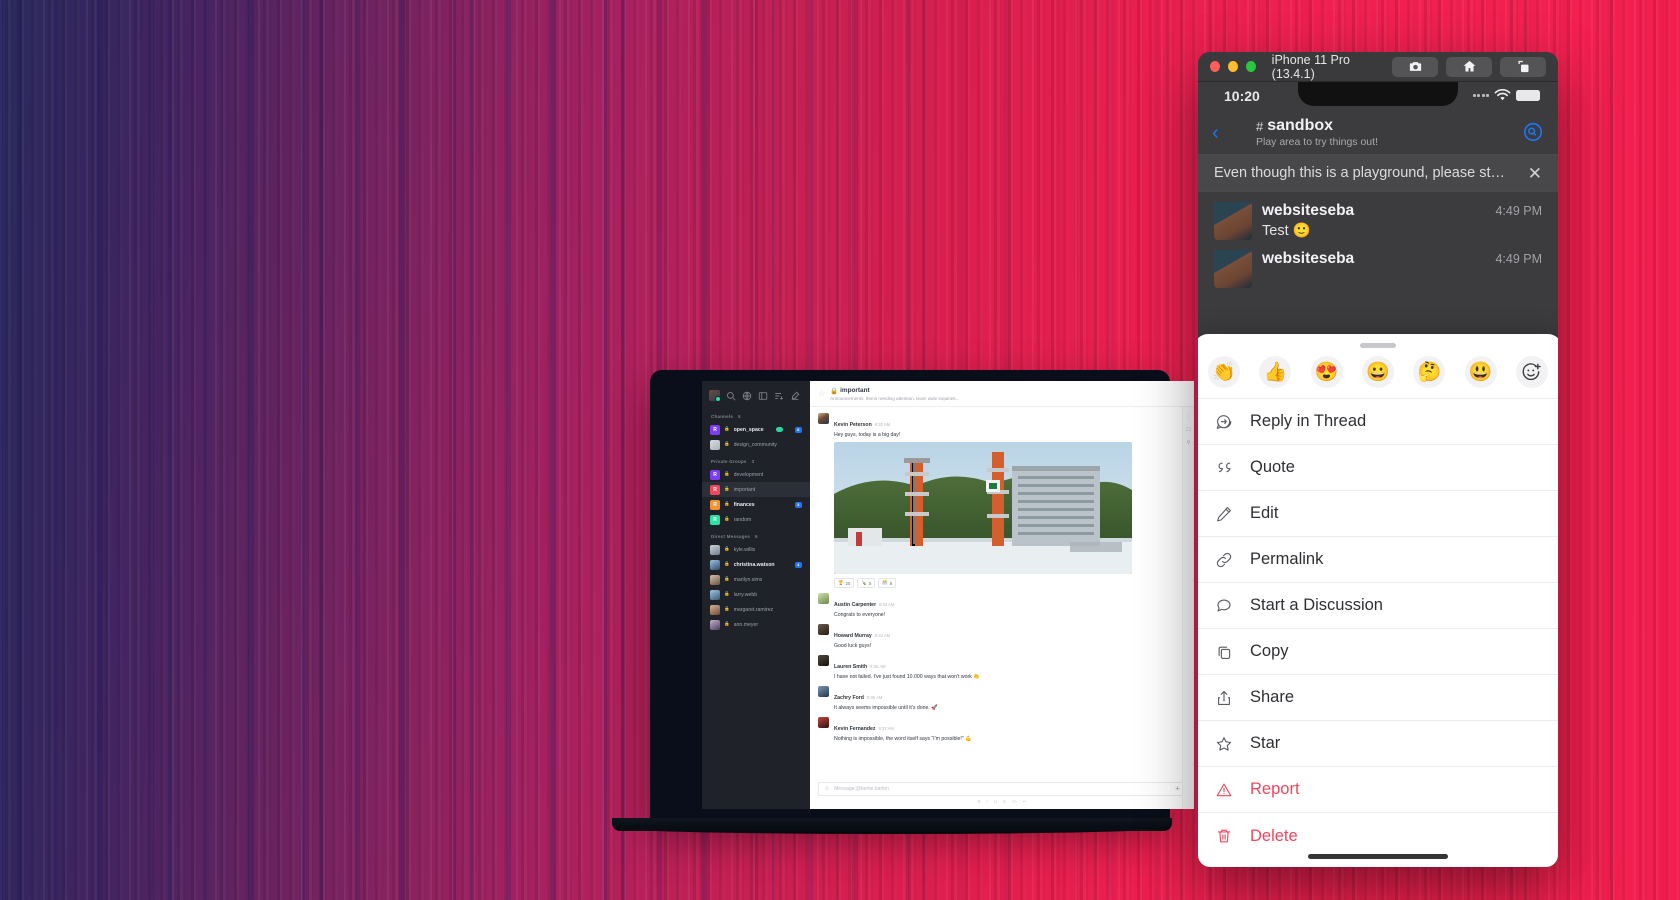 Image resolution: width=1680 pixels, height=900 pixels. What do you see at coordinates (756, 609) in the screenshot?
I see `sidebar-item-margaret-ramirez: 🔒 margaret.ramirez` at bounding box center [756, 609].